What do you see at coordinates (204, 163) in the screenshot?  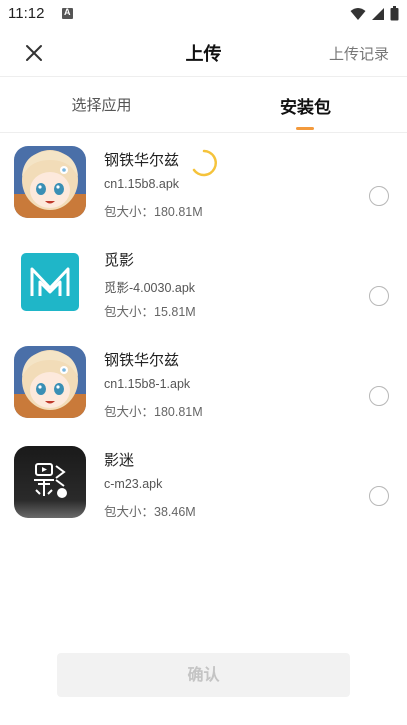 I see `loading-spinner-icon` at bounding box center [204, 163].